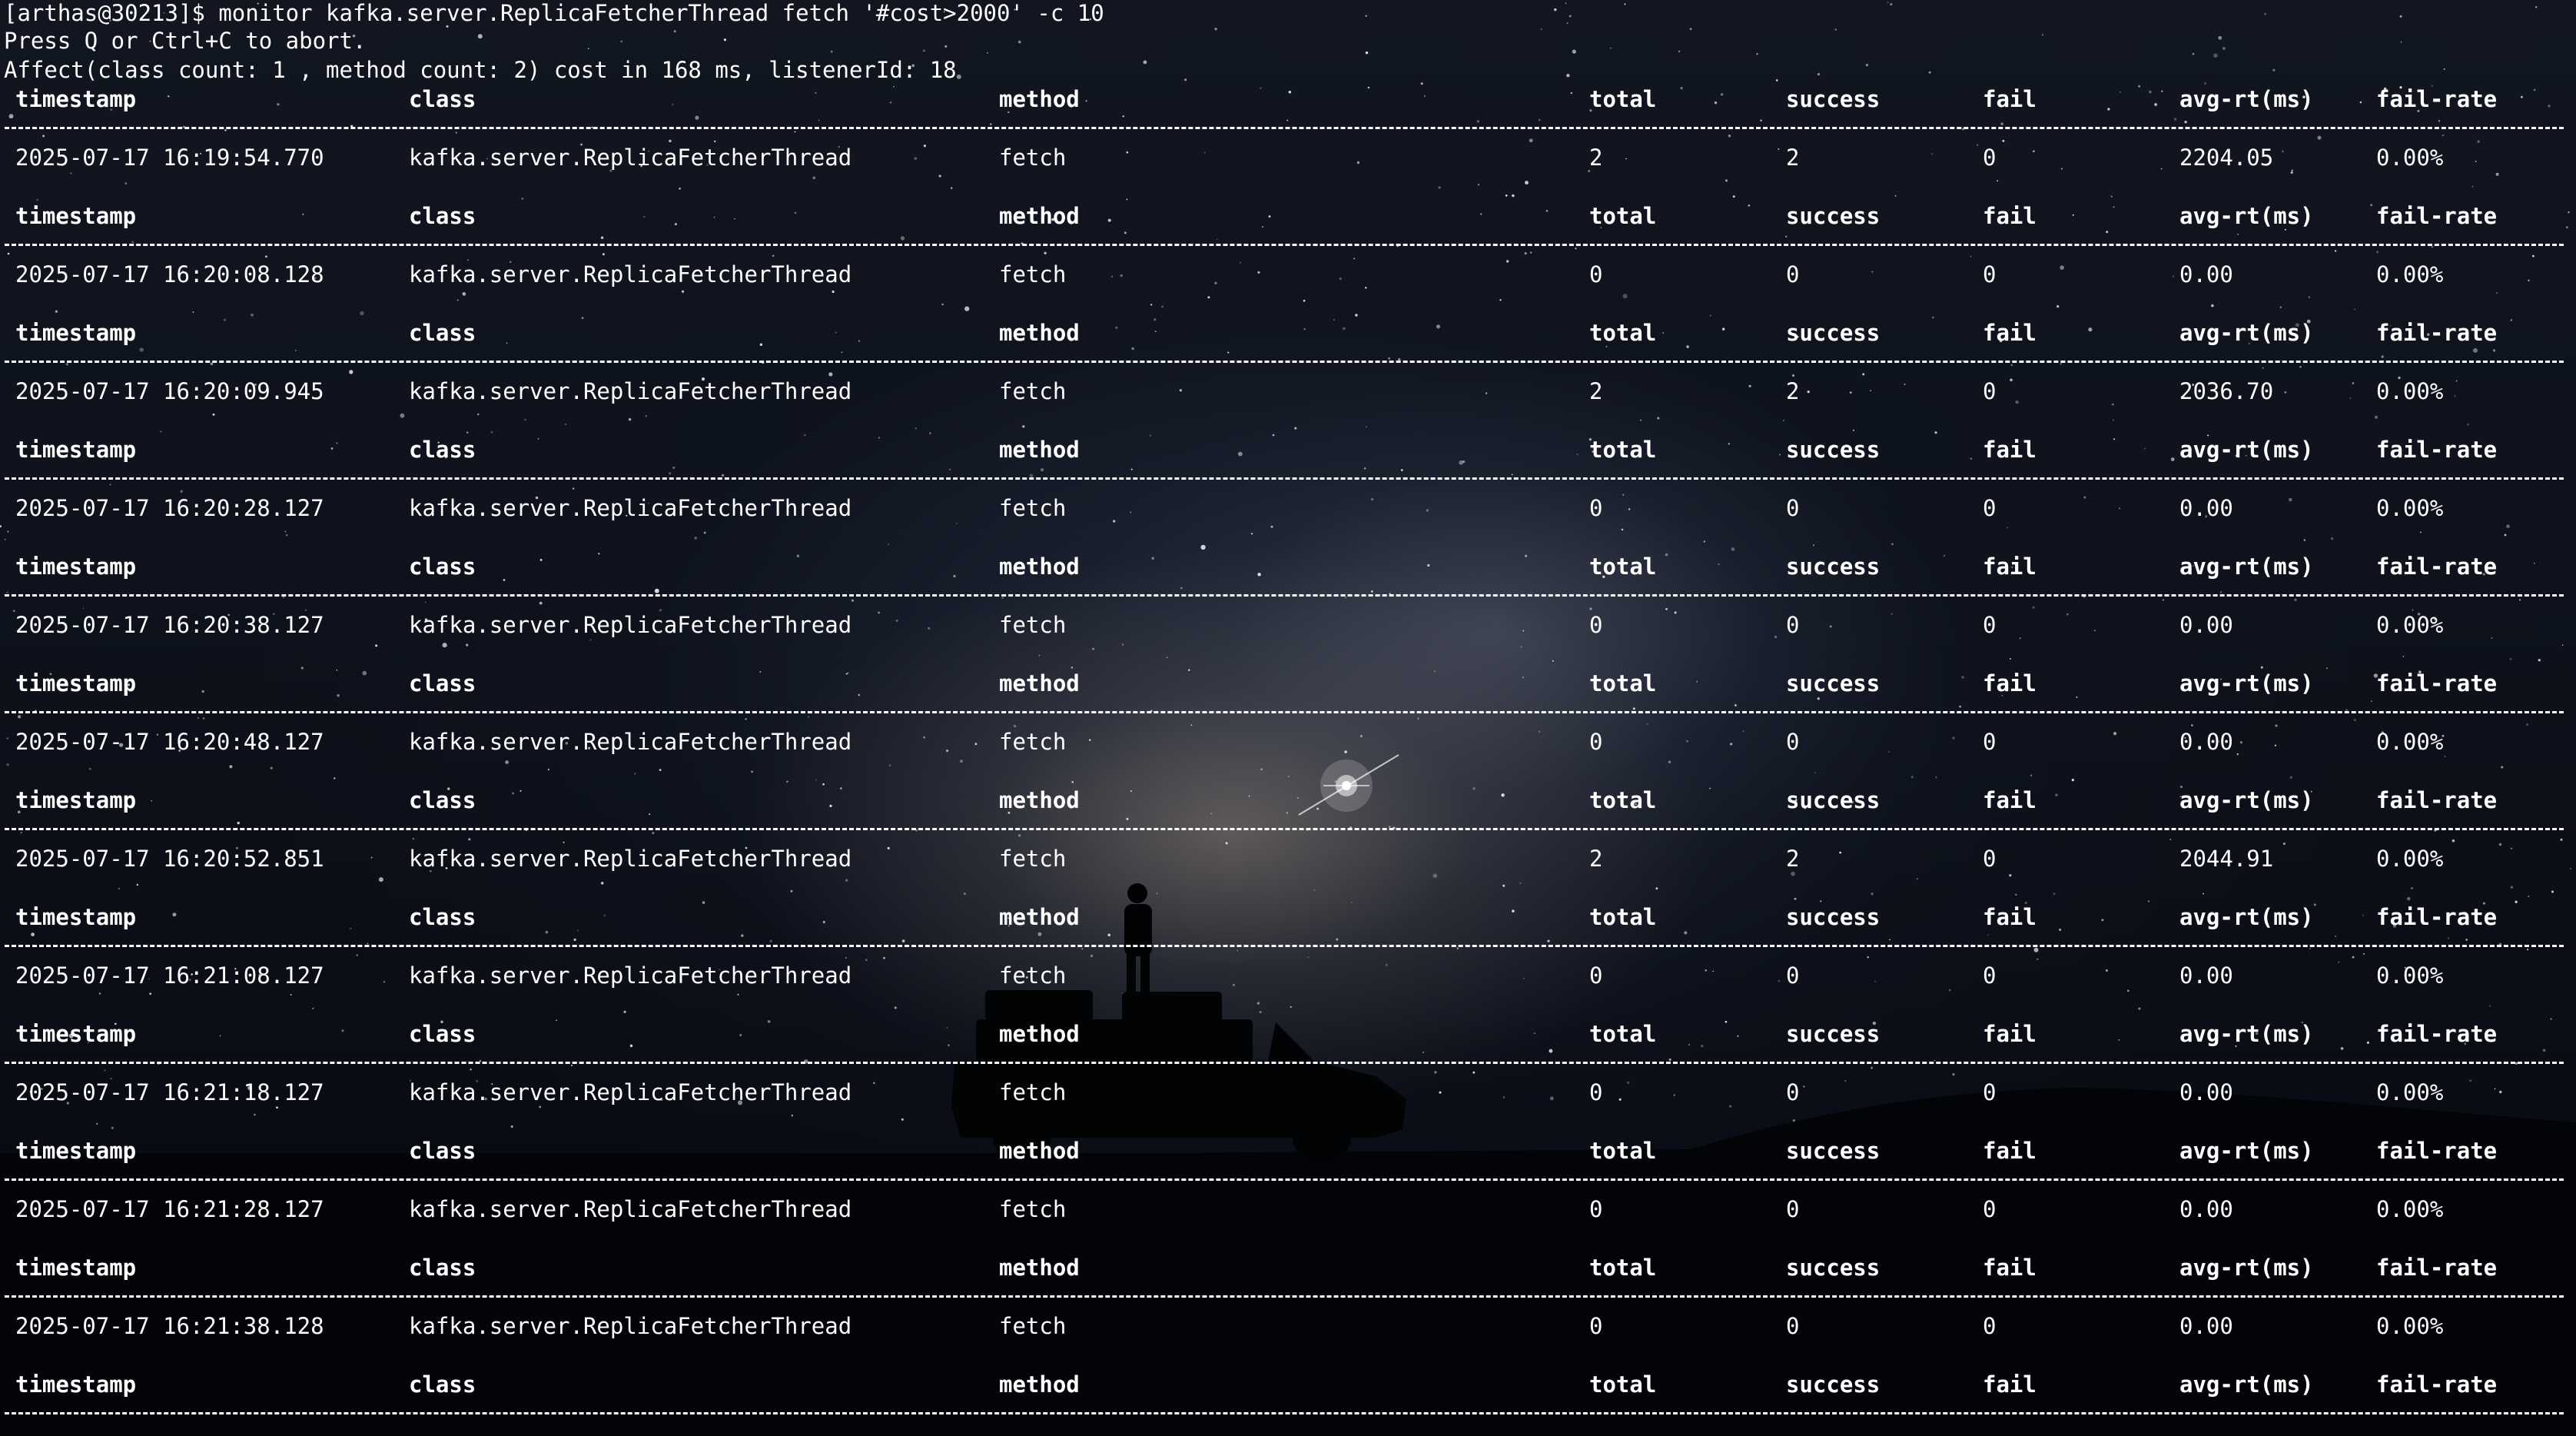 The width and height of the screenshot is (2576, 1436). What do you see at coordinates (169, 1326) in the screenshot?
I see `cell-timestamp: 2025-07-17 16:21:38.128` at bounding box center [169, 1326].